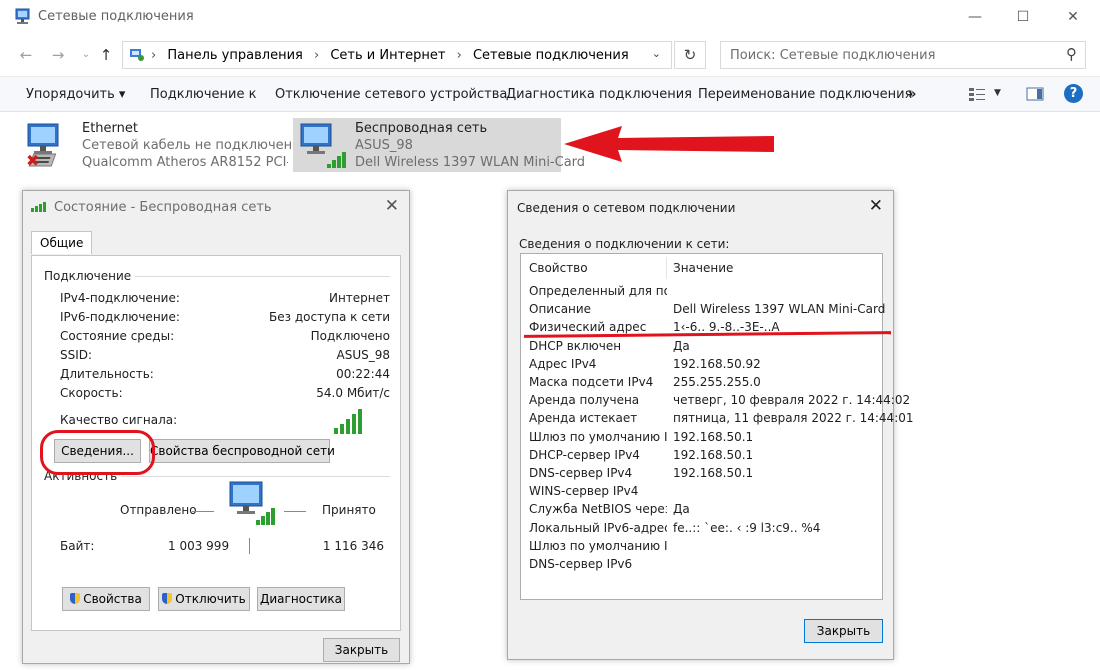 Image resolution: width=1100 pixels, height=670 pixels. I want to click on property-cell: Адрес IPv4, so click(563, 363).